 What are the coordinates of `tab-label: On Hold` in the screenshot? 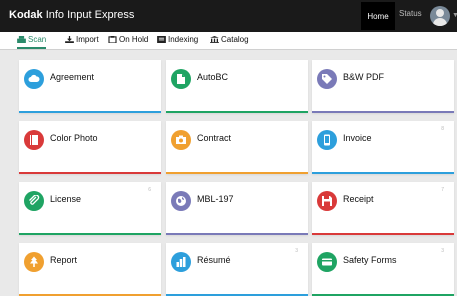 It's located at (134, 39).